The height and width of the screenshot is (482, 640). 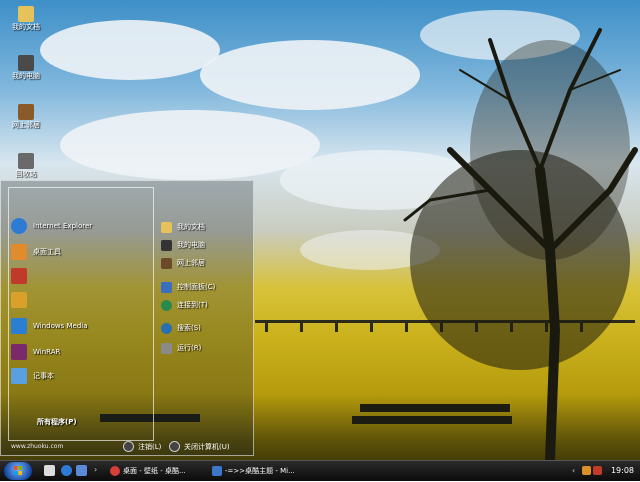 I want to click on start-right-search: 搜索(S), so click(x=181, y=328).